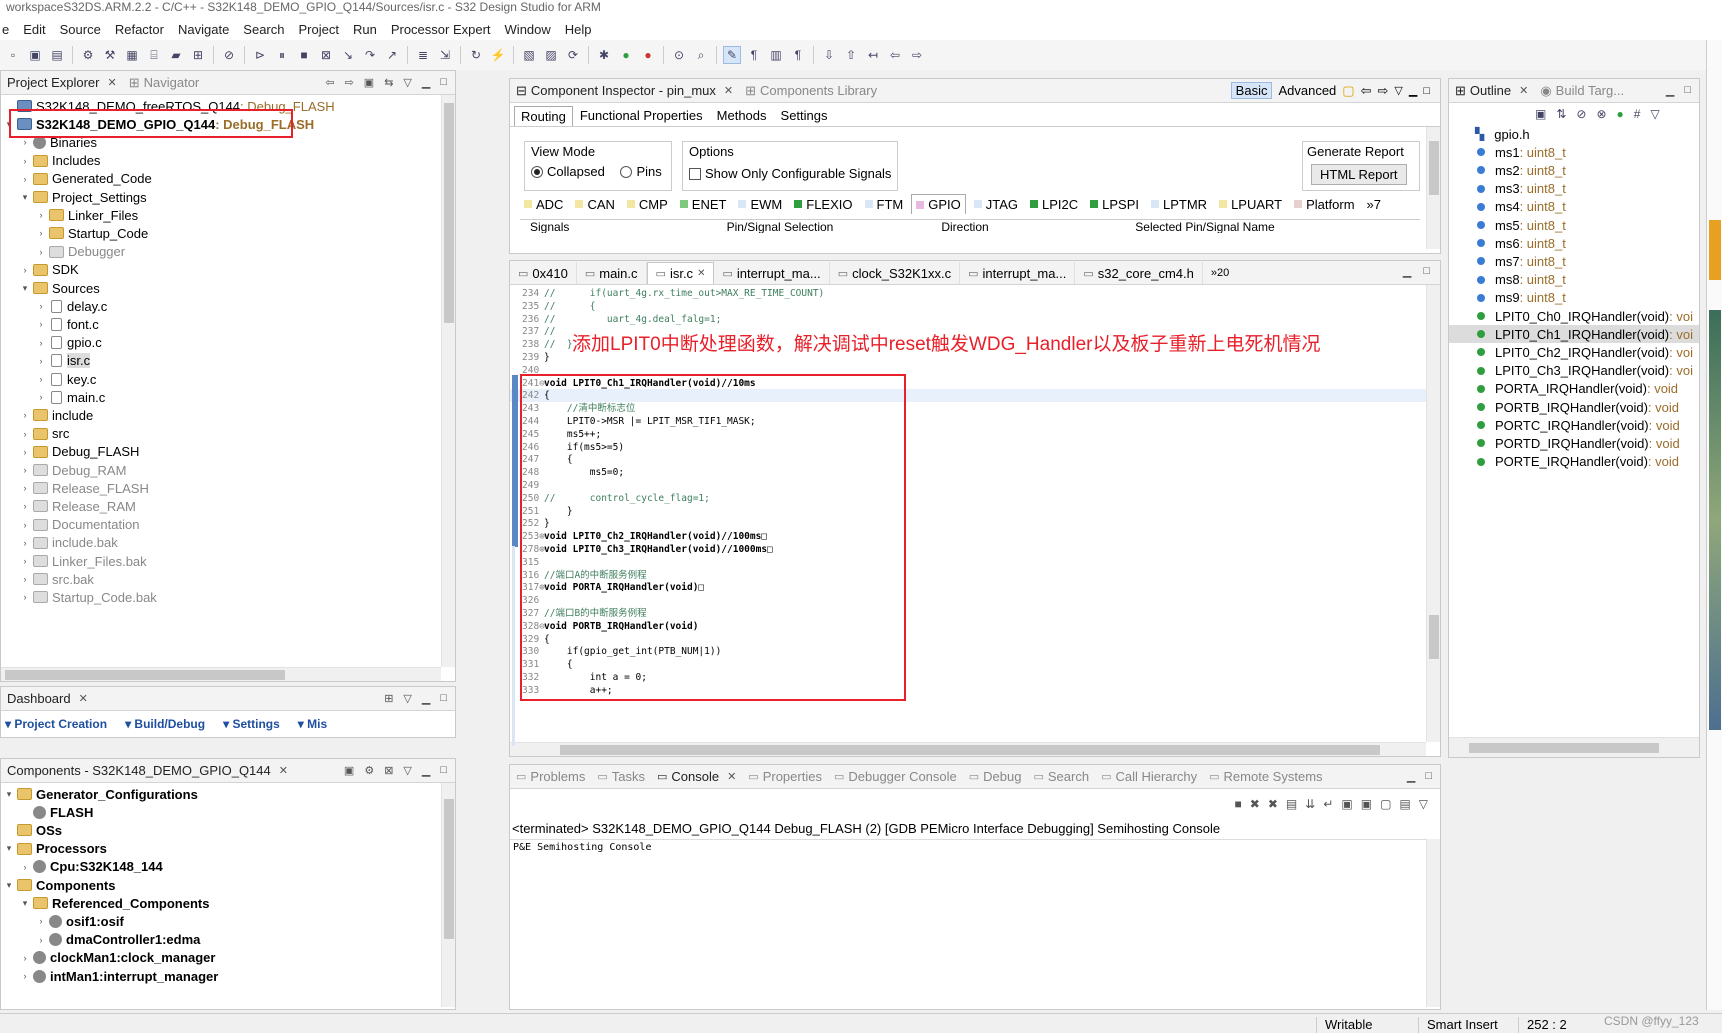 This screenshot has width=1722, height=1033. Describe the element at coordinates (60, 161) in the screenshot. I see `project-tree-item: › Includes` at that location.